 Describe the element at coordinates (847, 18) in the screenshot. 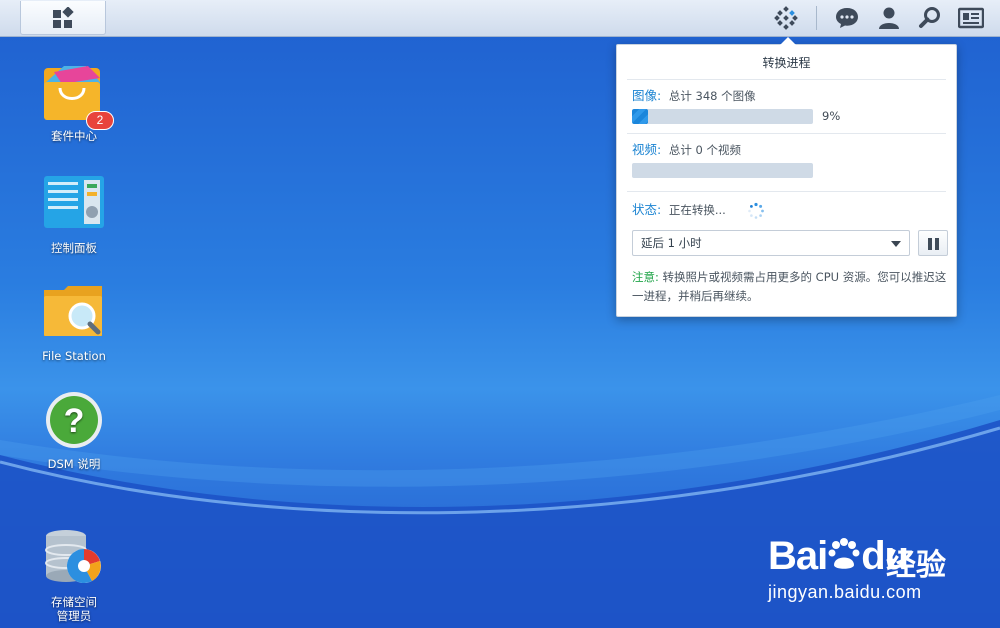

I see `chat-icon` at that location.